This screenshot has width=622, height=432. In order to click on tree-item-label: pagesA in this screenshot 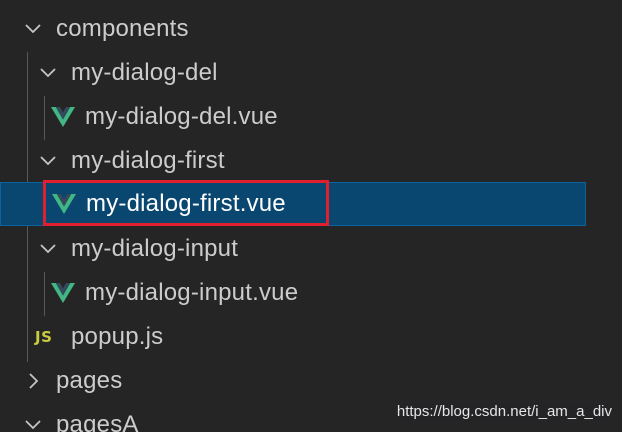, I will do `click(97, 421)`.